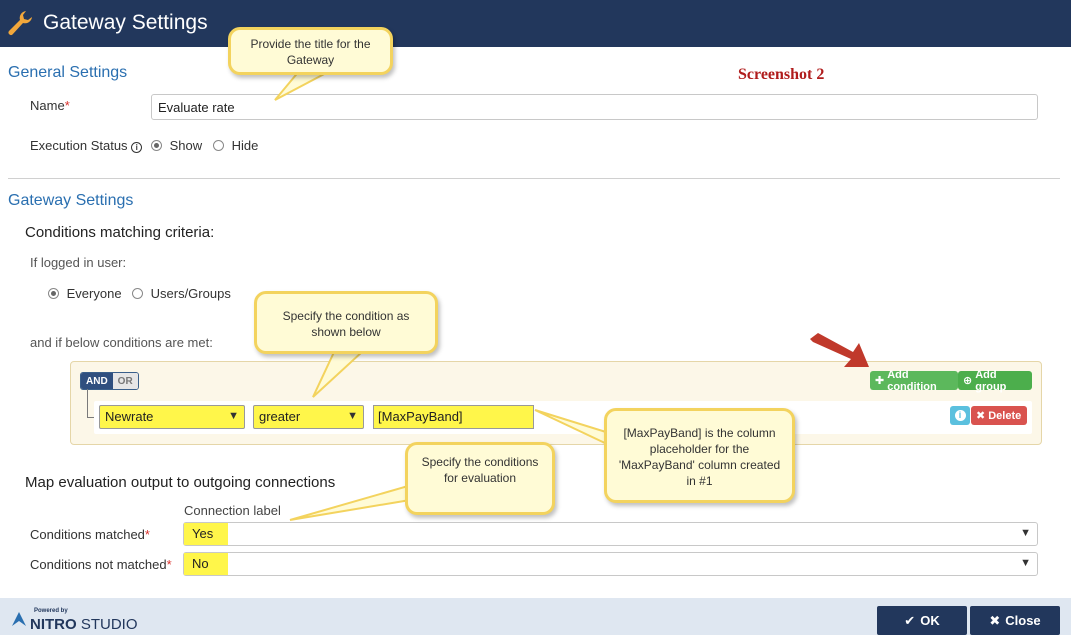  Describe the element at coordinates (97, 381) in the screenshot. I see `and-toggle-button: AND` at that location.